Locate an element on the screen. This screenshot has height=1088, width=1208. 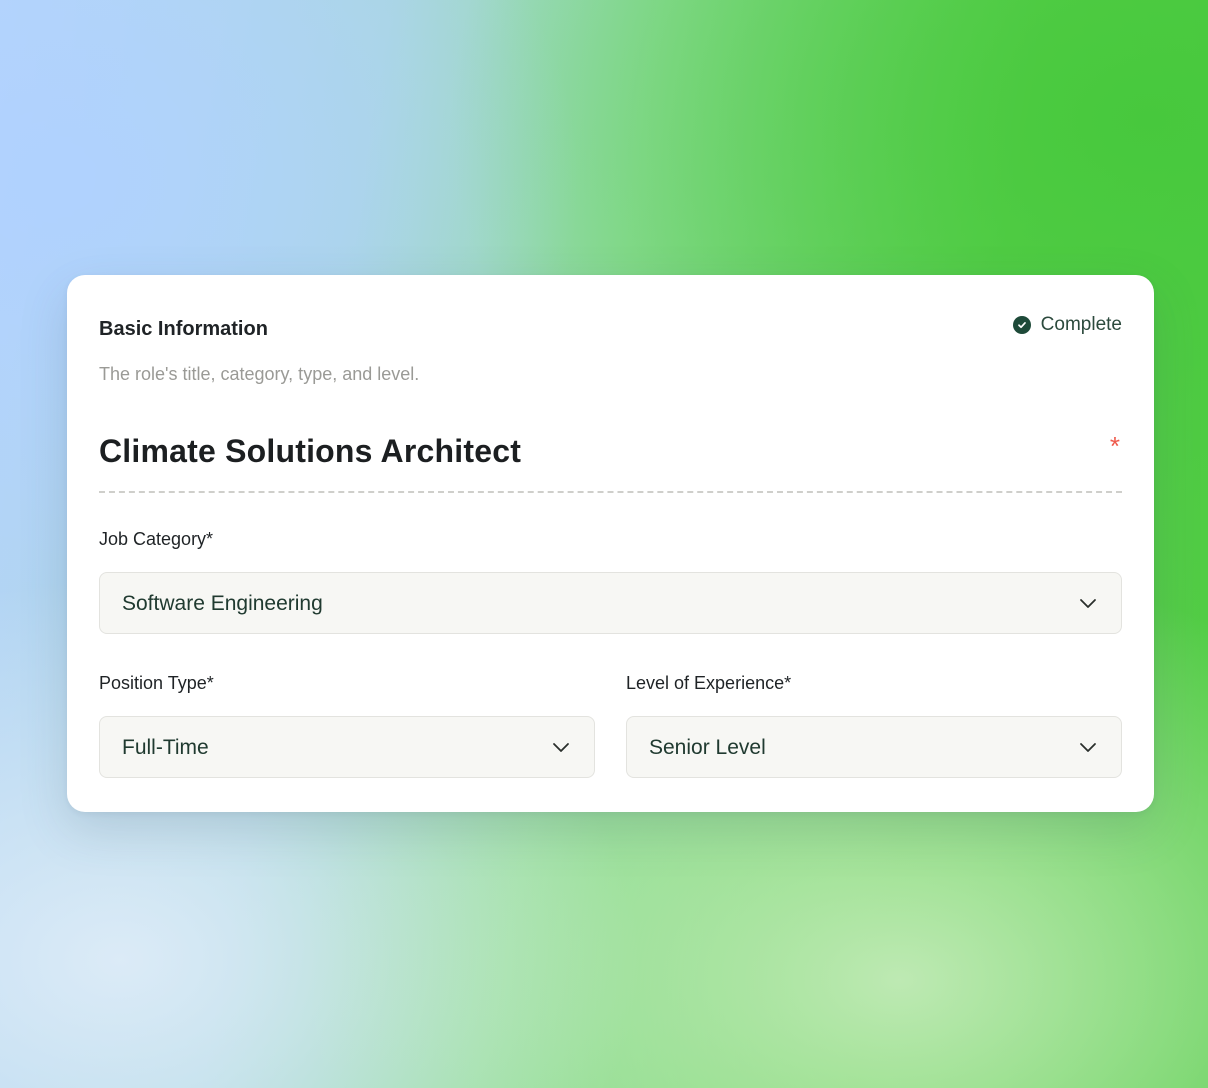
job-title-input: Climate Solutions Architect is located at coordinates (310, 451).